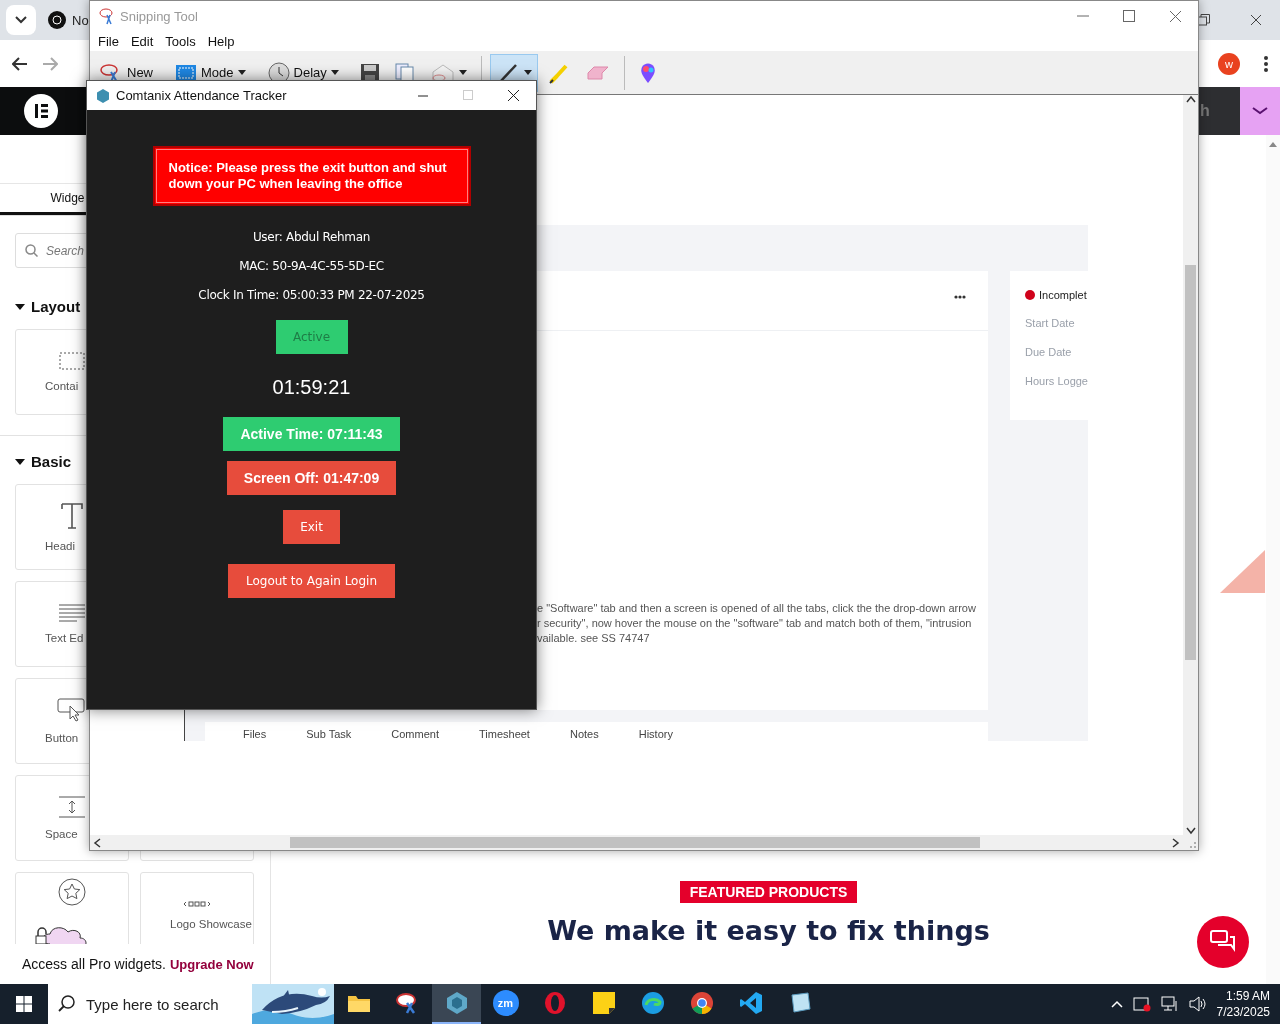  Describe the element at coordinates (311, 581) in the screenshot. I see `logout-button: Logout to Again Login` at that location.